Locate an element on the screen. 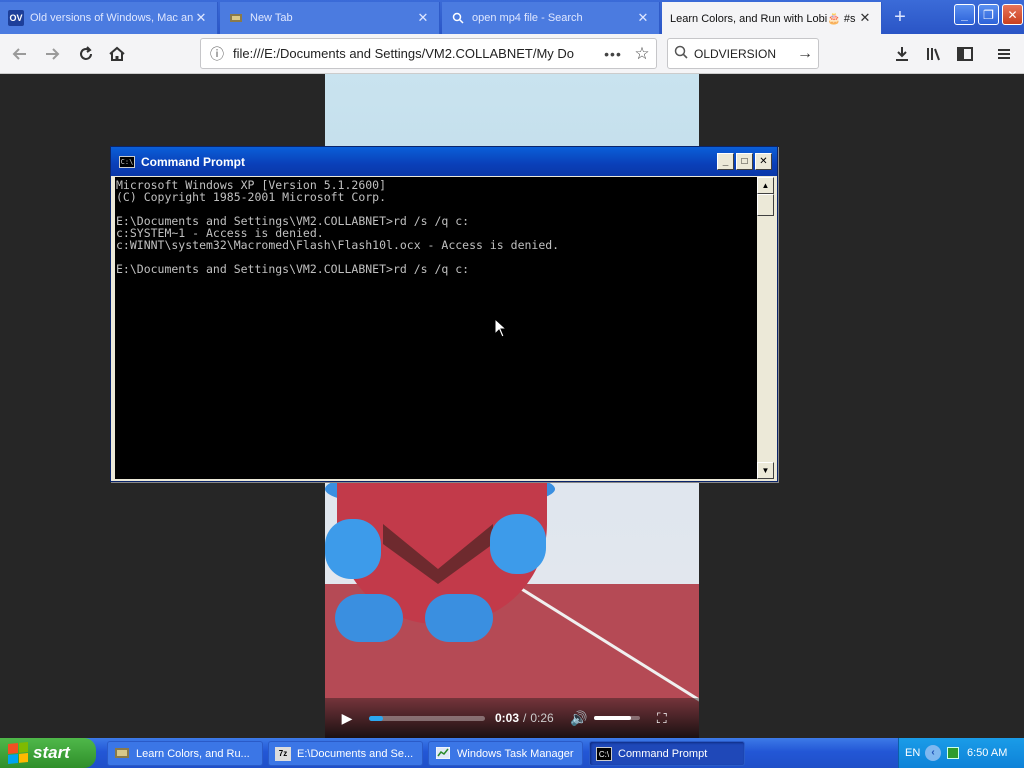 The height and width of the screenshot is (768, 1024). volume-icon: 🔊 is located at coordinates (579, 718).